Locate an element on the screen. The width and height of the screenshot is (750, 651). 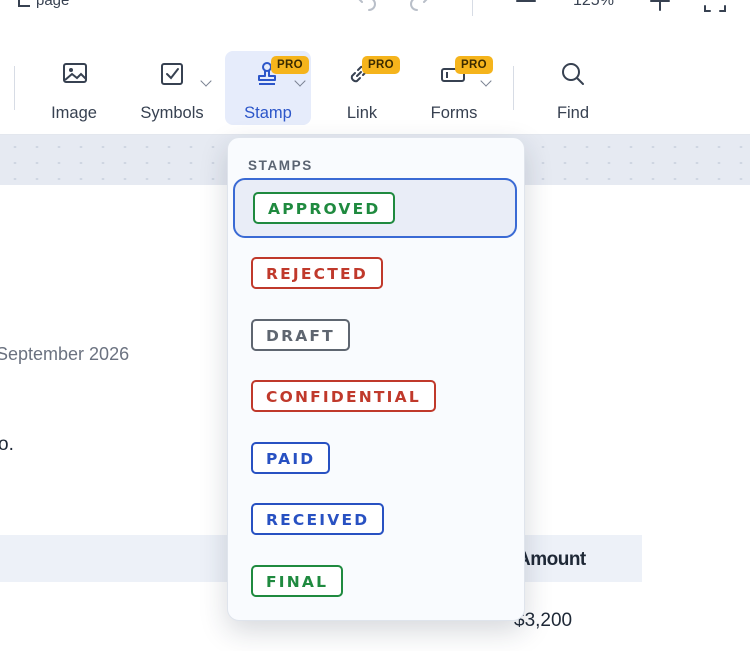
image-tool-button: Image is located at coordinates (74, 88).